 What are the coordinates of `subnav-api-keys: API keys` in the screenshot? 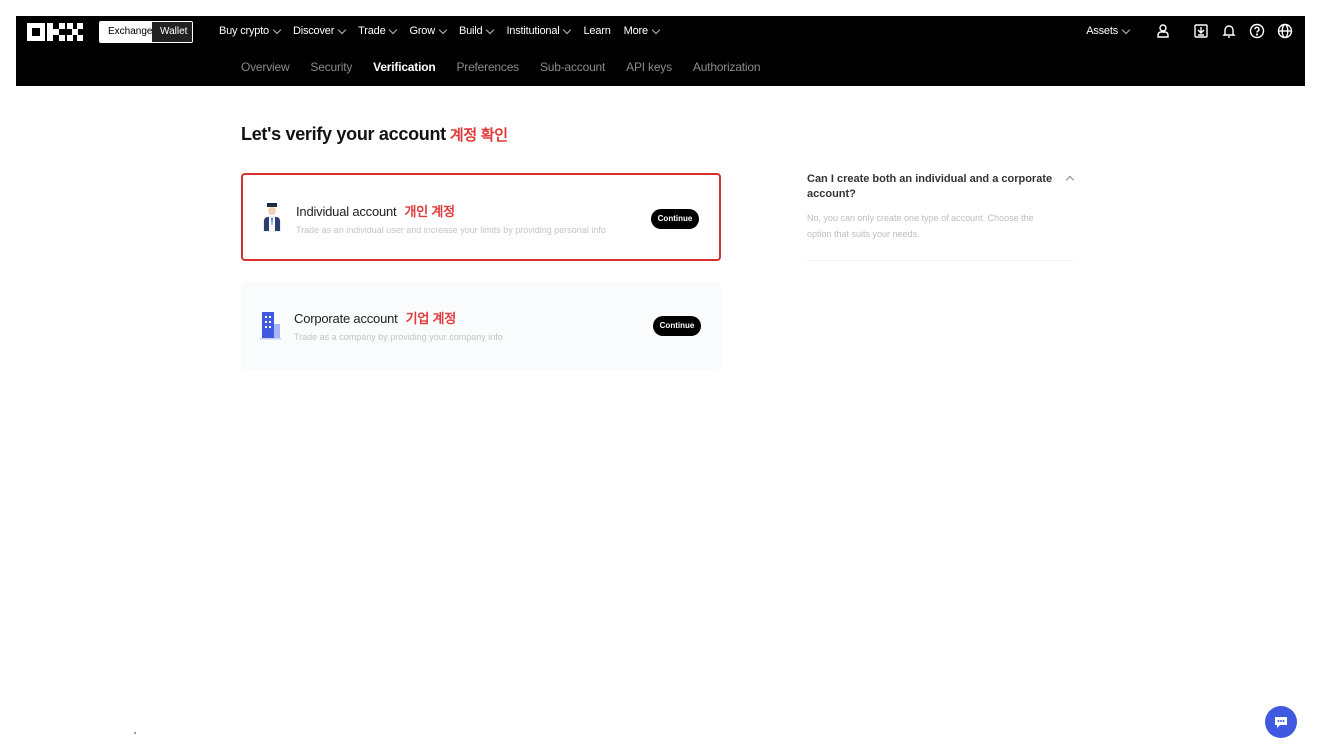 It's located at (649, 67).